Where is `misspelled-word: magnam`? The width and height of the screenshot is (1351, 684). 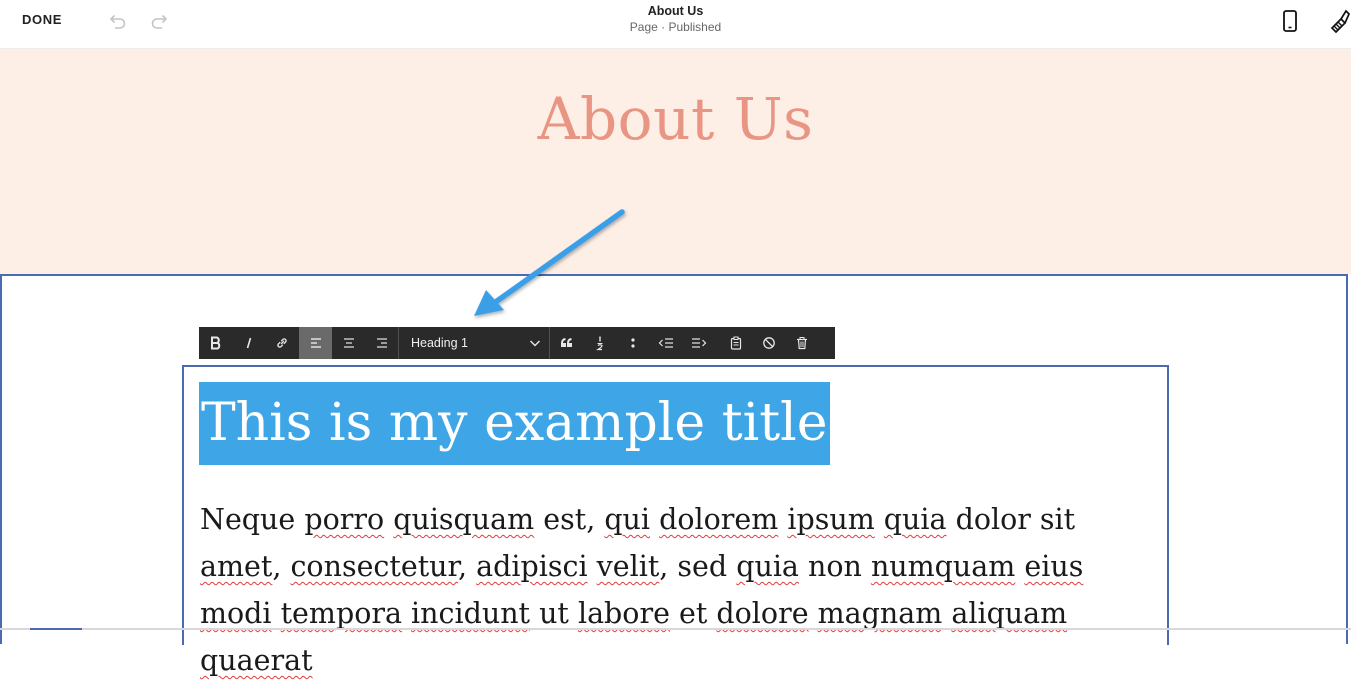 misspelled-word: magnam is located at coordinates (880, 613).